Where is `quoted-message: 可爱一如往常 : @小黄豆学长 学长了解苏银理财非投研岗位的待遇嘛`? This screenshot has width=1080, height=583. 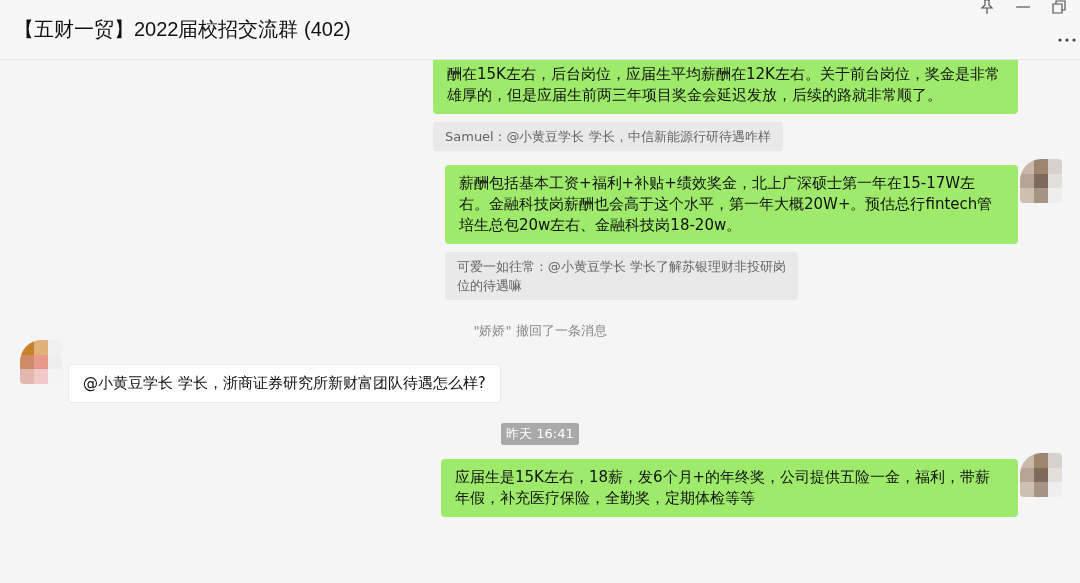
quoted-message: 可爱一如往常 : @小黄豆学长 学长了解苏银理财非投研岗位的待遇嘛 is located at coordinates (621, 276).